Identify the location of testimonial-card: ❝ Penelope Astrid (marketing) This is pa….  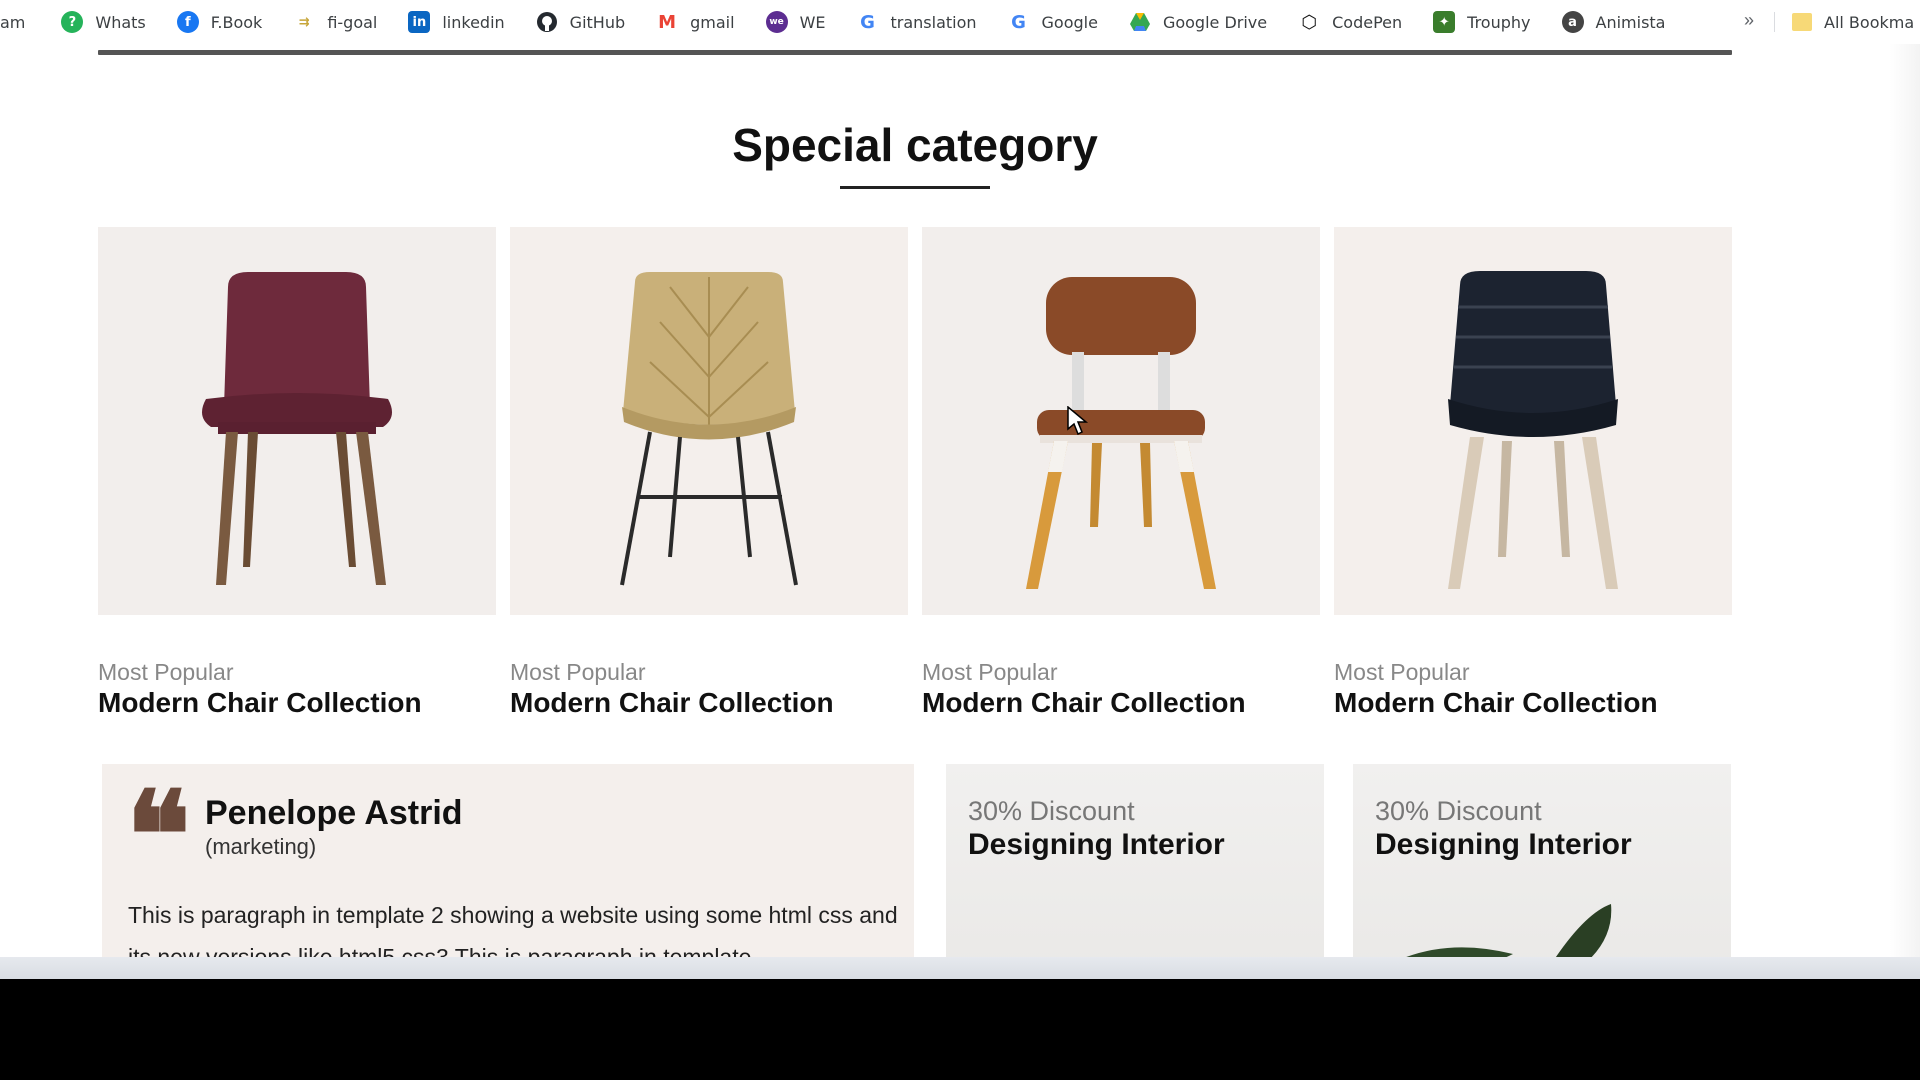
(508, 860).